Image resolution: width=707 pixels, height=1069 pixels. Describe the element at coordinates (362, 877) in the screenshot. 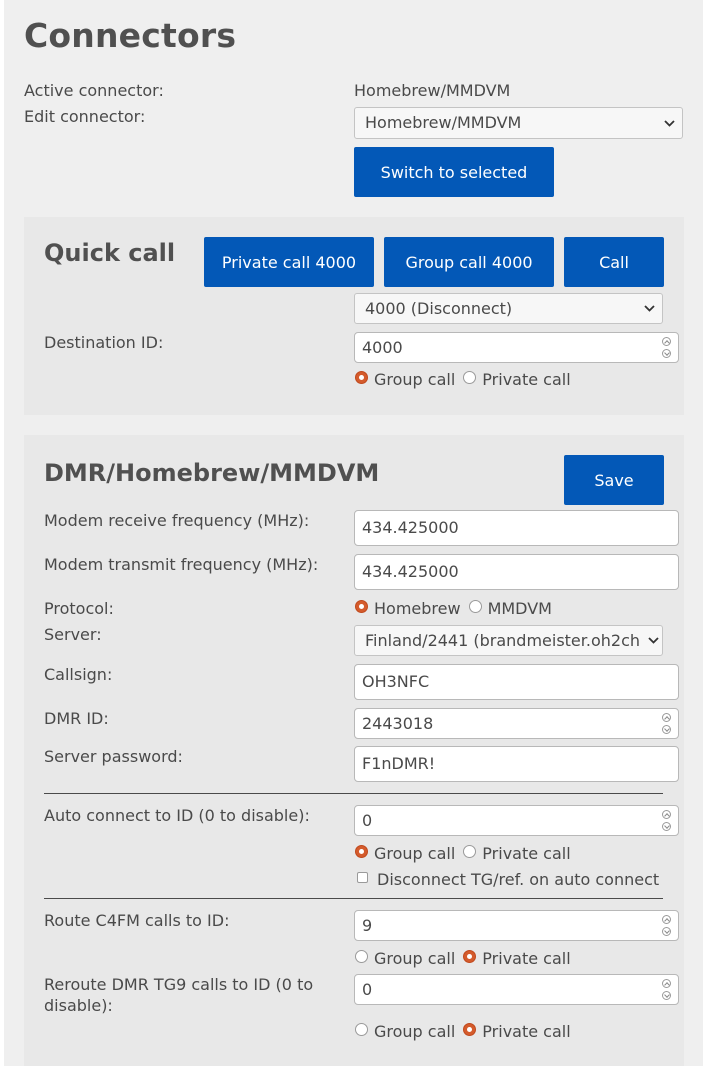

I see `disconnect-checkbox` at that location.